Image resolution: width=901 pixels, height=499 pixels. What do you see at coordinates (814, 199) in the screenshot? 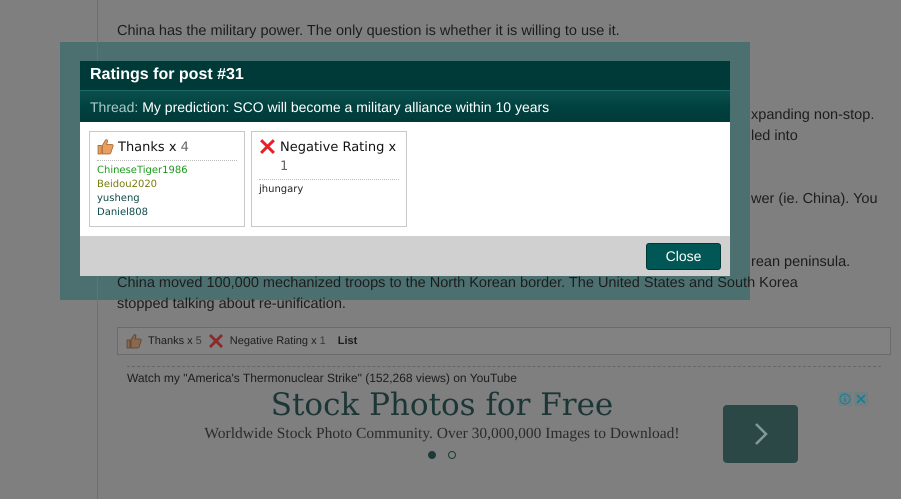
I see `post-text-line: wer (ie. China). You` at bounding box center [814, 199].